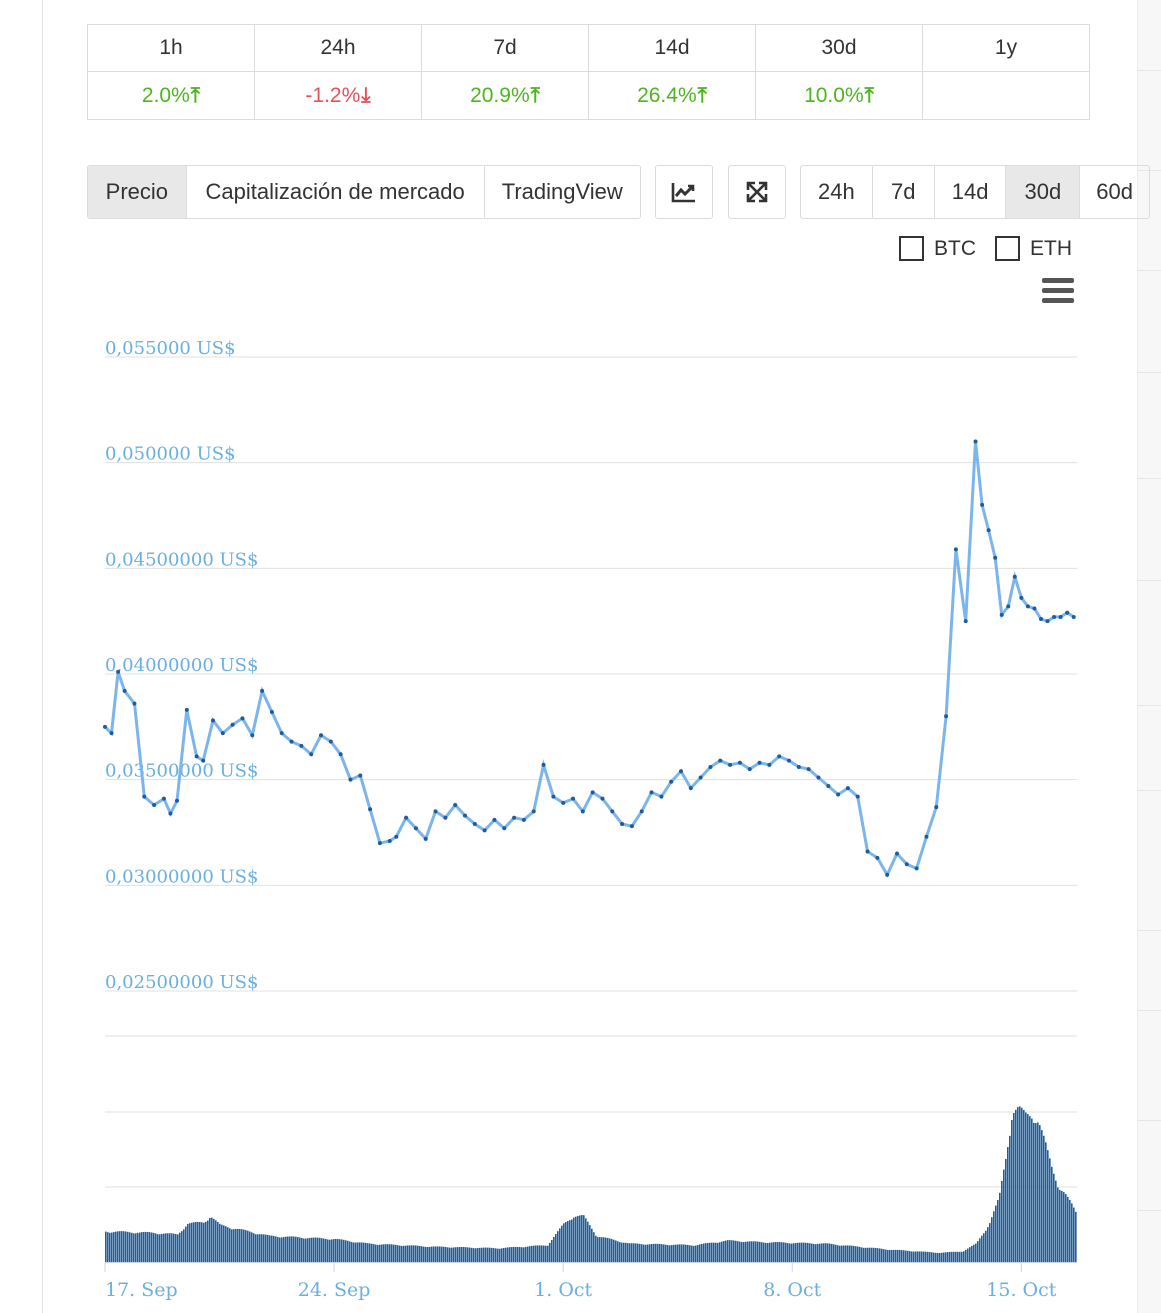 This screenshot has width=1161, height=1313. I want to click on y-tick-label: 0,04500000 US$, so click(181, 559).